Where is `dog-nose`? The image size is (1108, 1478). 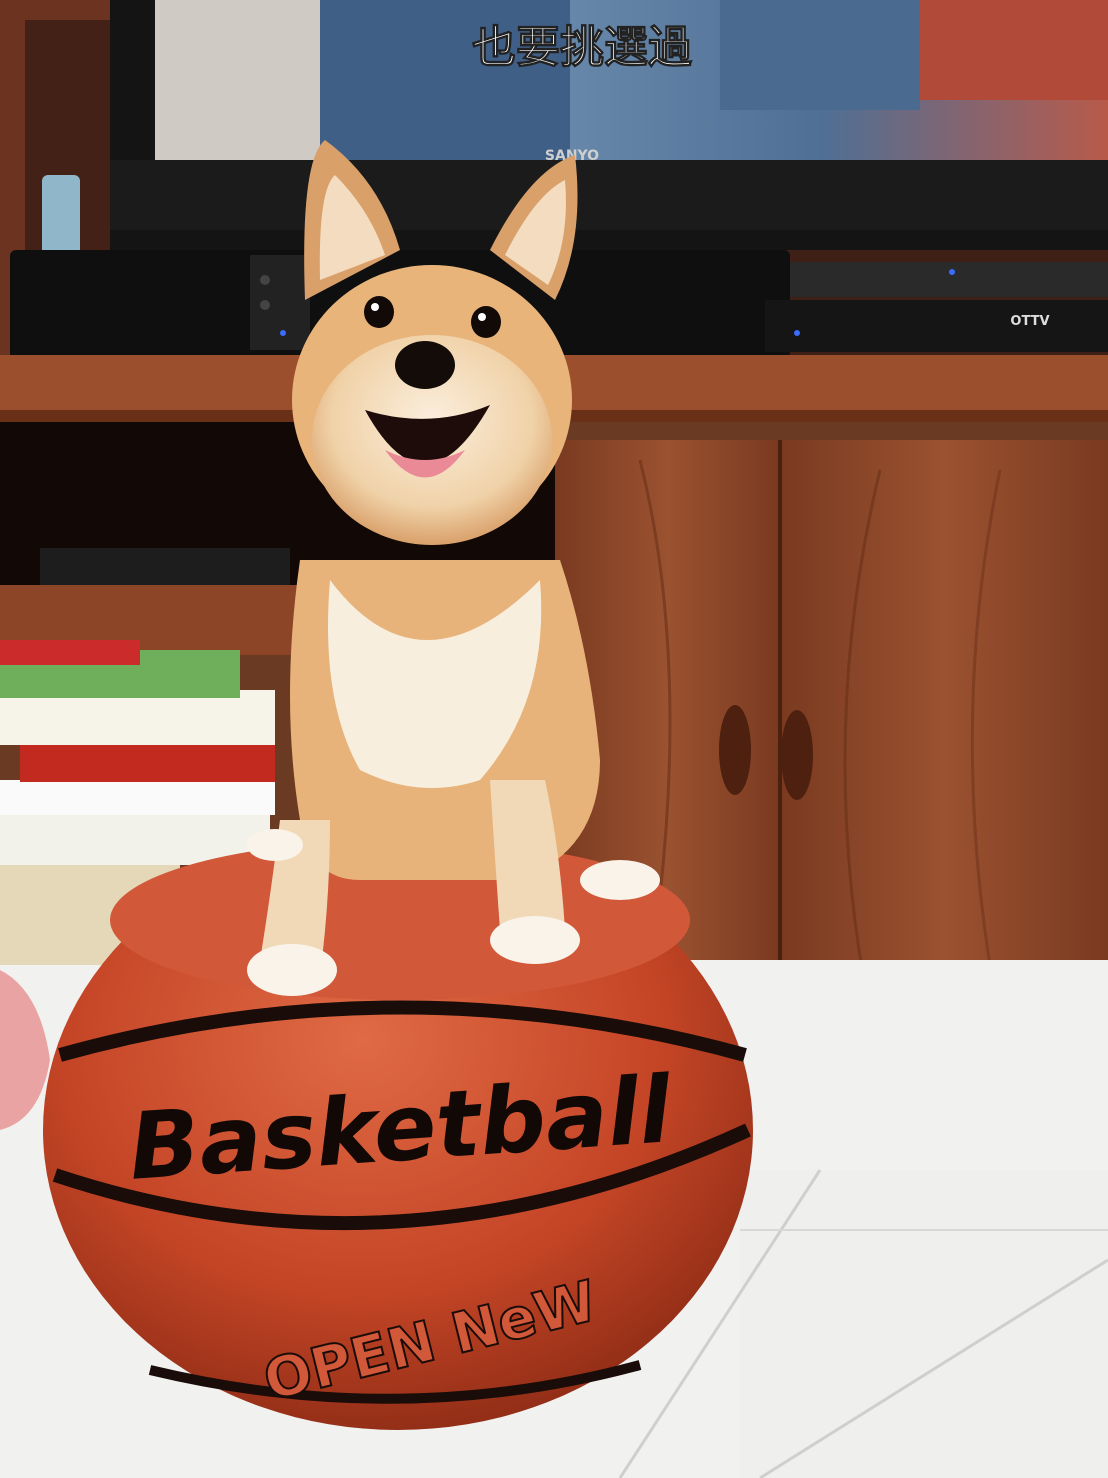
dog-nose is located at coordinates (425, 365).